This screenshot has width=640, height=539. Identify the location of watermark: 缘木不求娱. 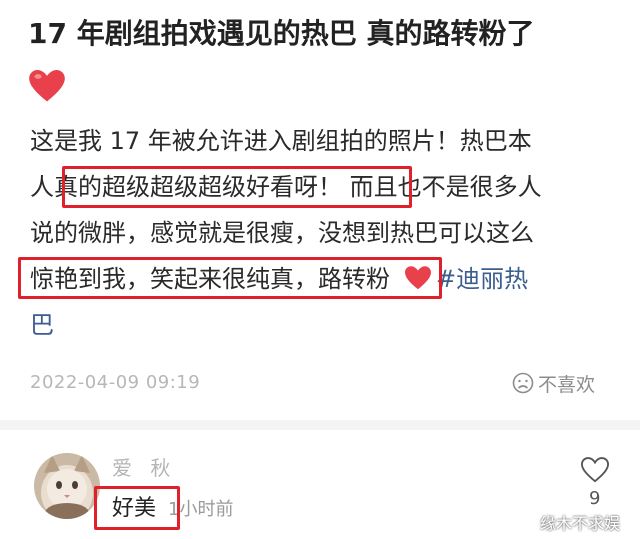
(580, 523).